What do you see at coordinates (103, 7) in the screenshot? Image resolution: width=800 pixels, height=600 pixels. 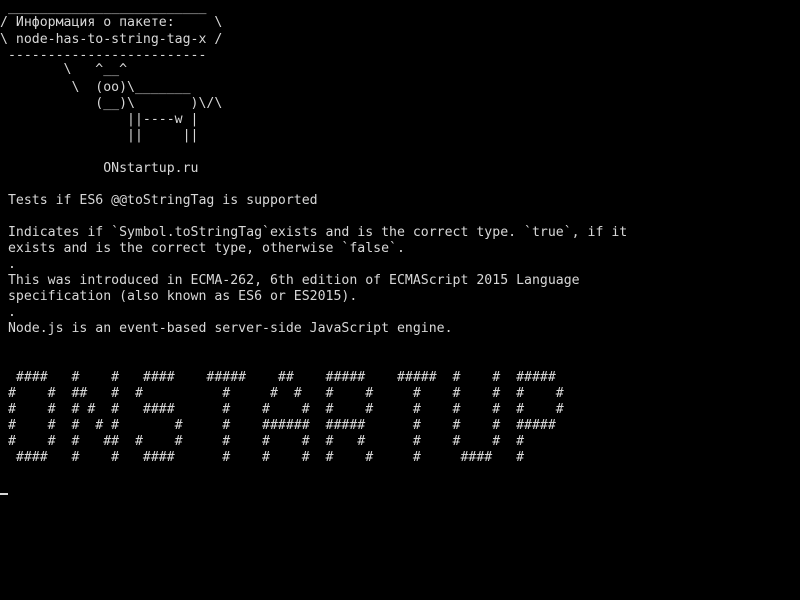 I see `cowsay-bubble-top: _________________________` at bounding box center [103, 7].